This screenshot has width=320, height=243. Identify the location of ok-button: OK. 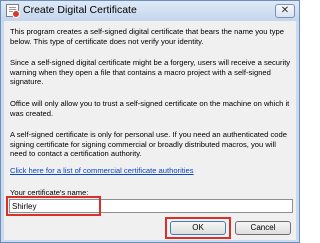
(198, 228).